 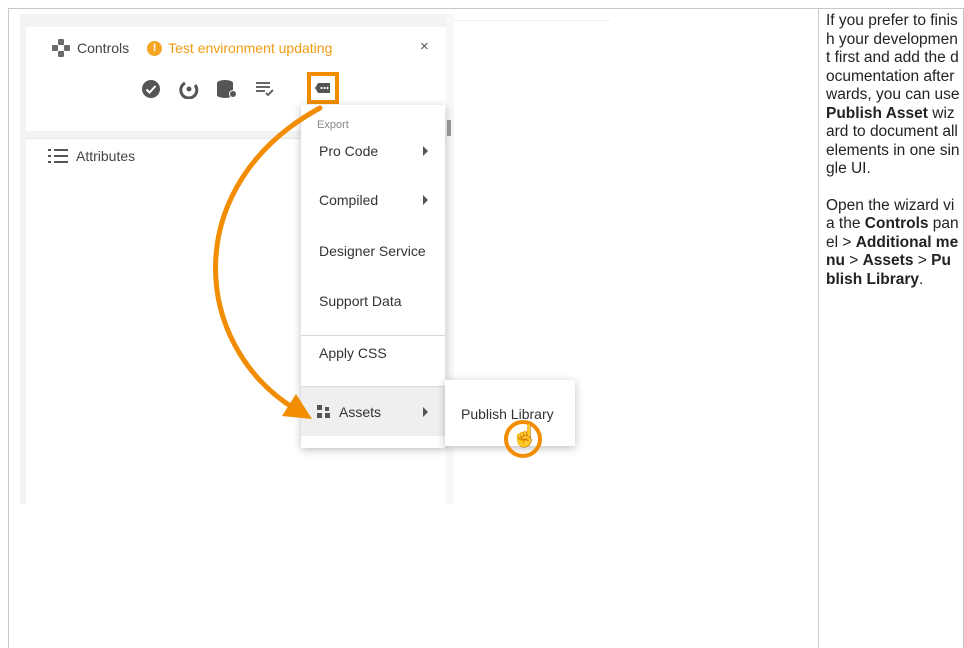 I want to click on hand-cursor-icon: ☝, so click(x=525, y=435).